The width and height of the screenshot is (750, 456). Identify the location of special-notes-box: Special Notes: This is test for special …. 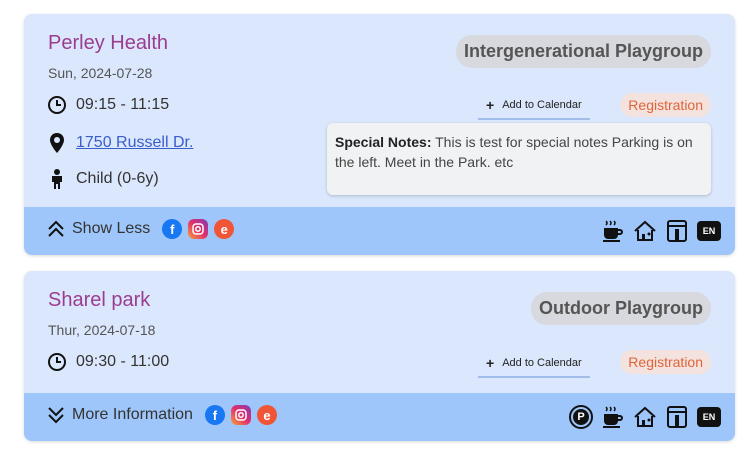
(519, 159).